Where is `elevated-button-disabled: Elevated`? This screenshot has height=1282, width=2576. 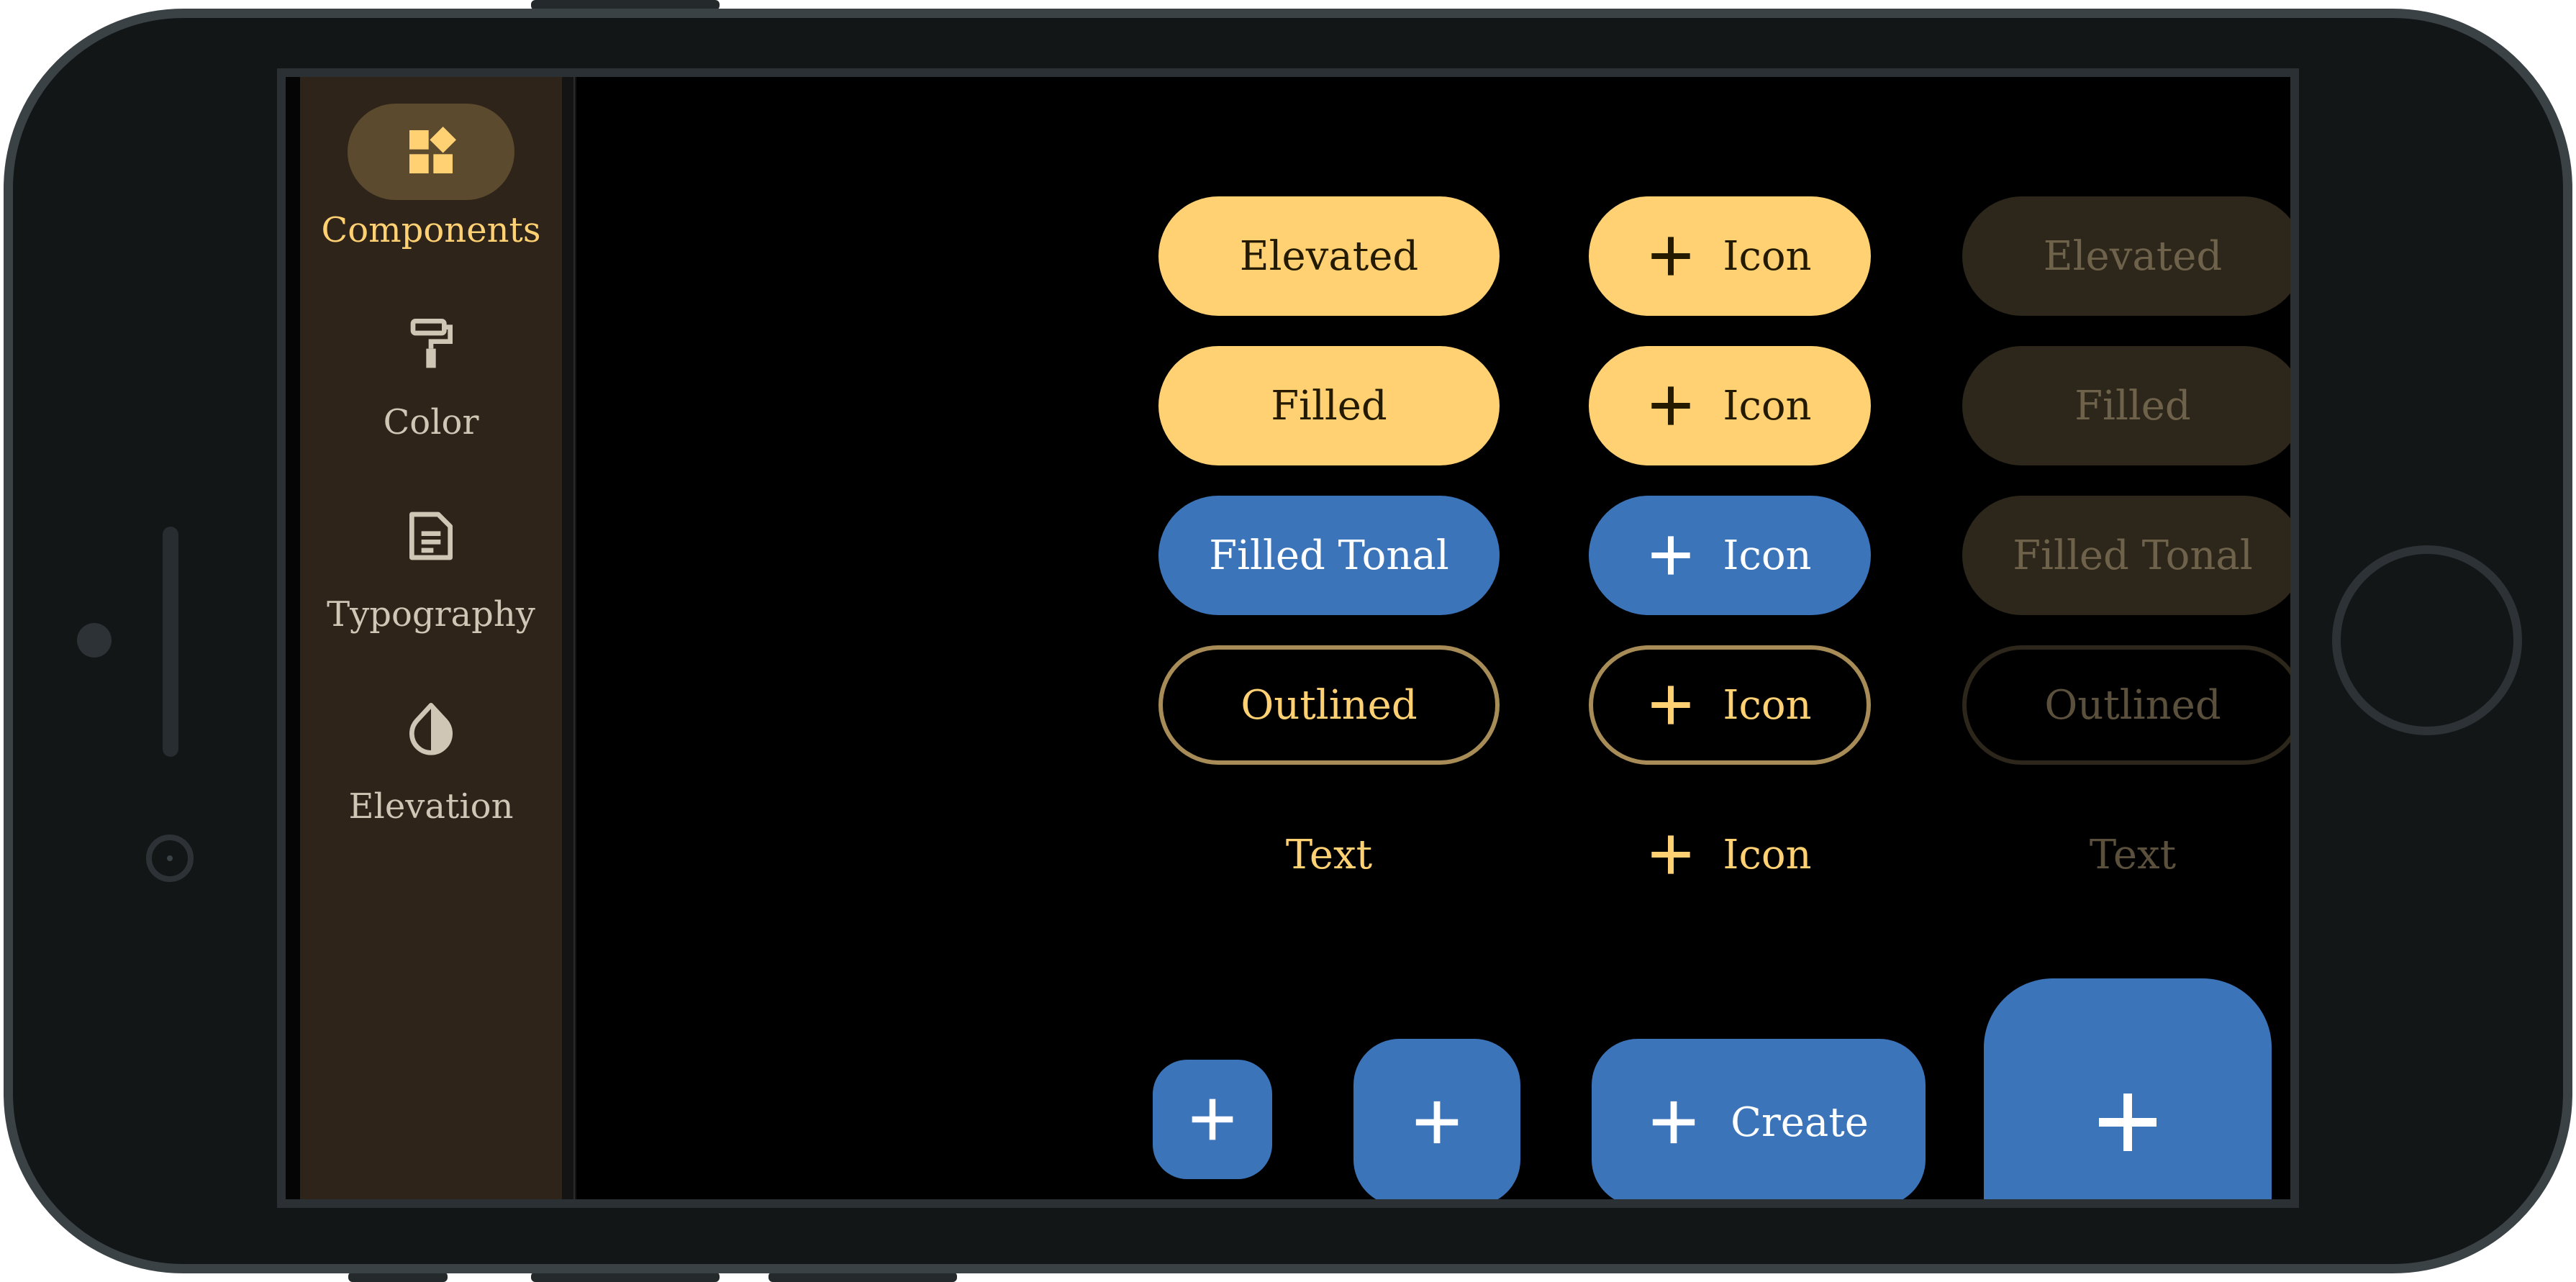 elevated-button-disabled: Elevated is located at coordinates (2126, 256).